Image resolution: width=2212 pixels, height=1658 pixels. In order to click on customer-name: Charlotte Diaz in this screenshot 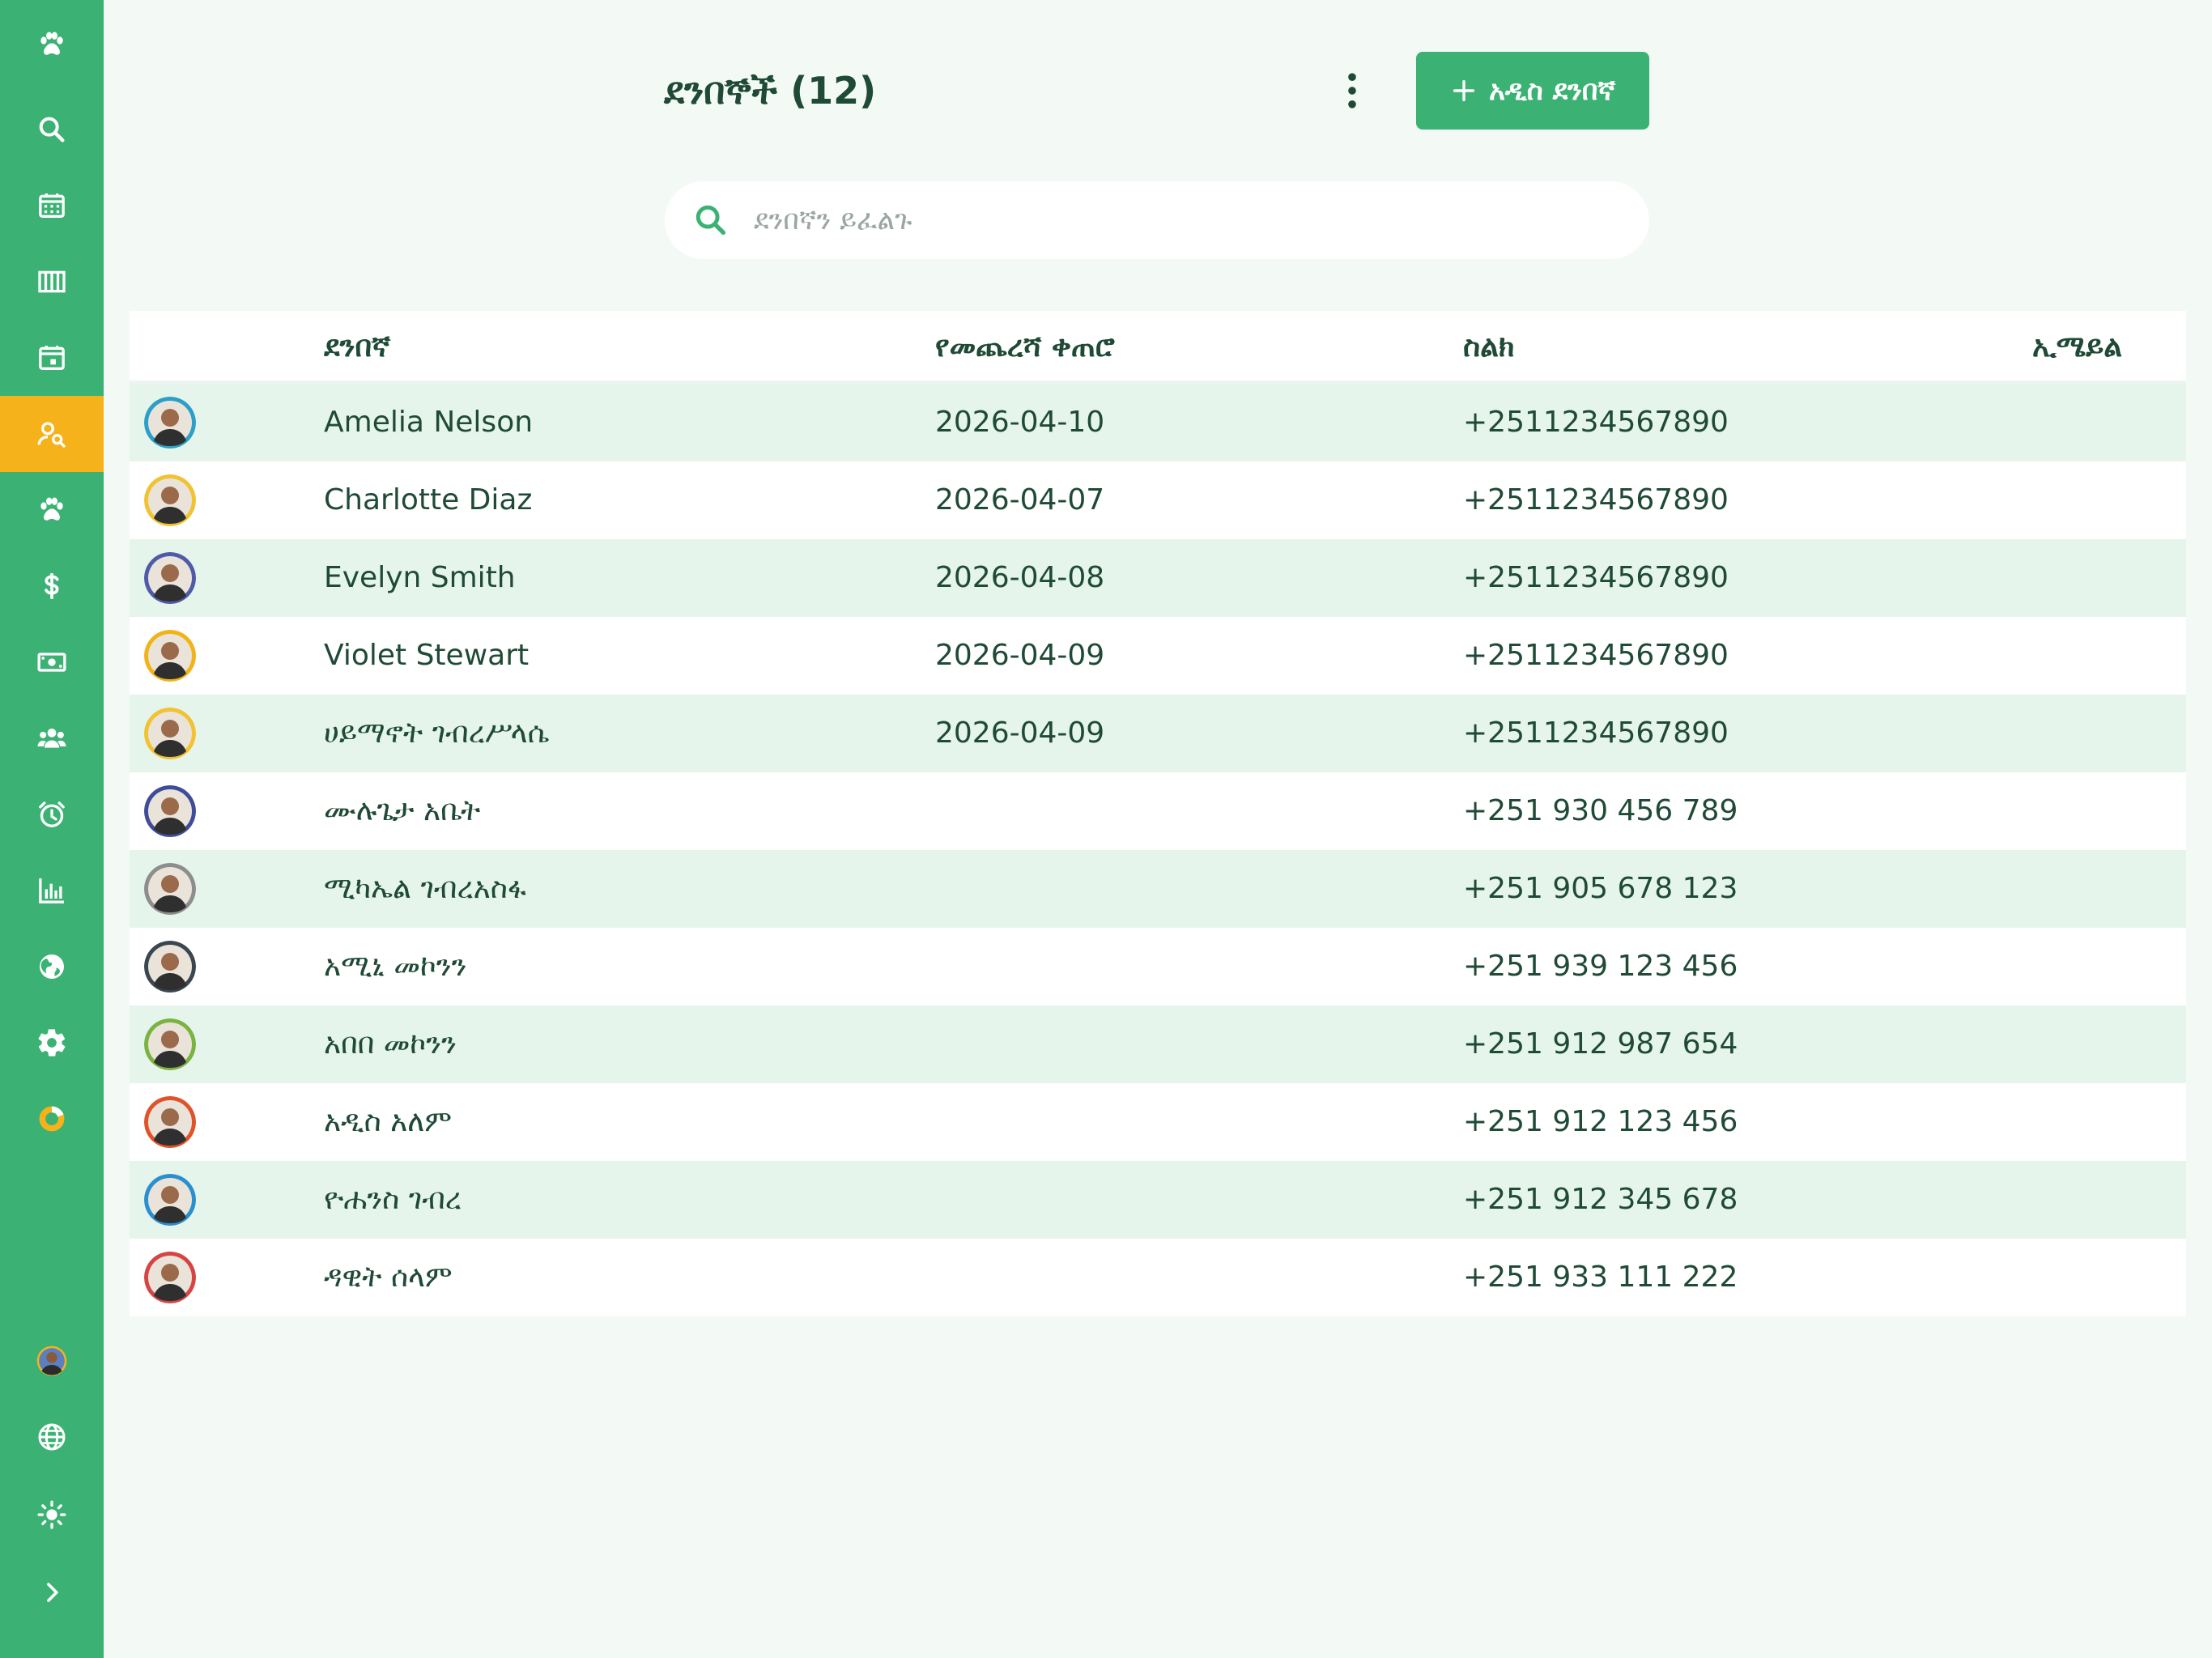, I will do `click(429, 500)`.